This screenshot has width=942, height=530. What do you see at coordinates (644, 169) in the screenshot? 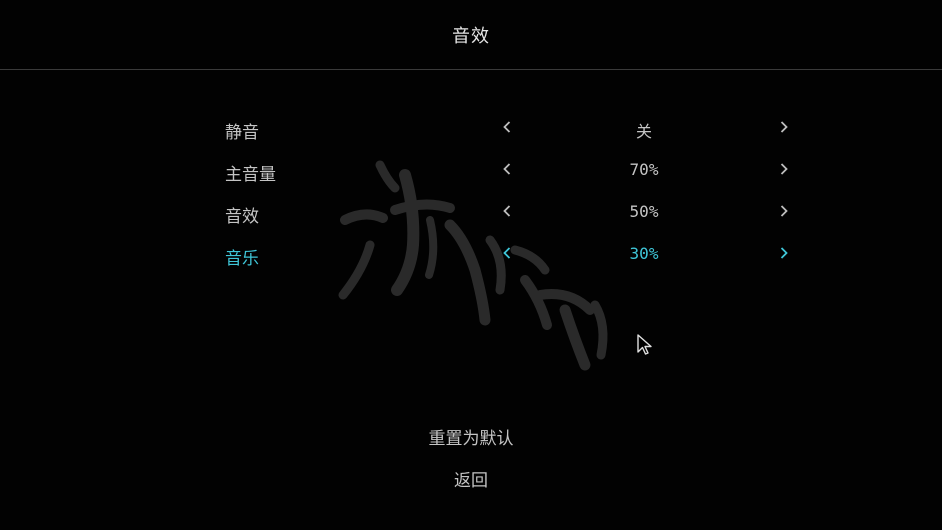
I see `setting-value: 70%` at bounding box center [644, 169].